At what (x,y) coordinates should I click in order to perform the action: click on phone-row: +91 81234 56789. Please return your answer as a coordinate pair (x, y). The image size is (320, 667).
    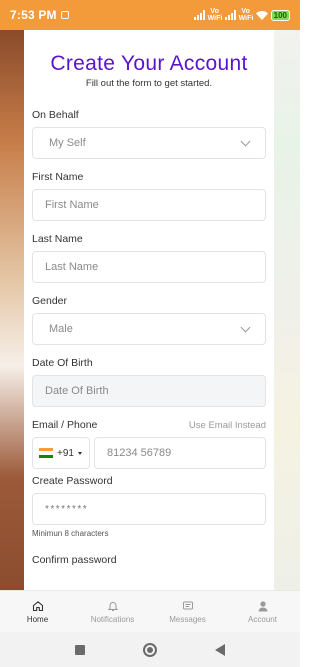
    Looking at the image, I should click on (149, 453).